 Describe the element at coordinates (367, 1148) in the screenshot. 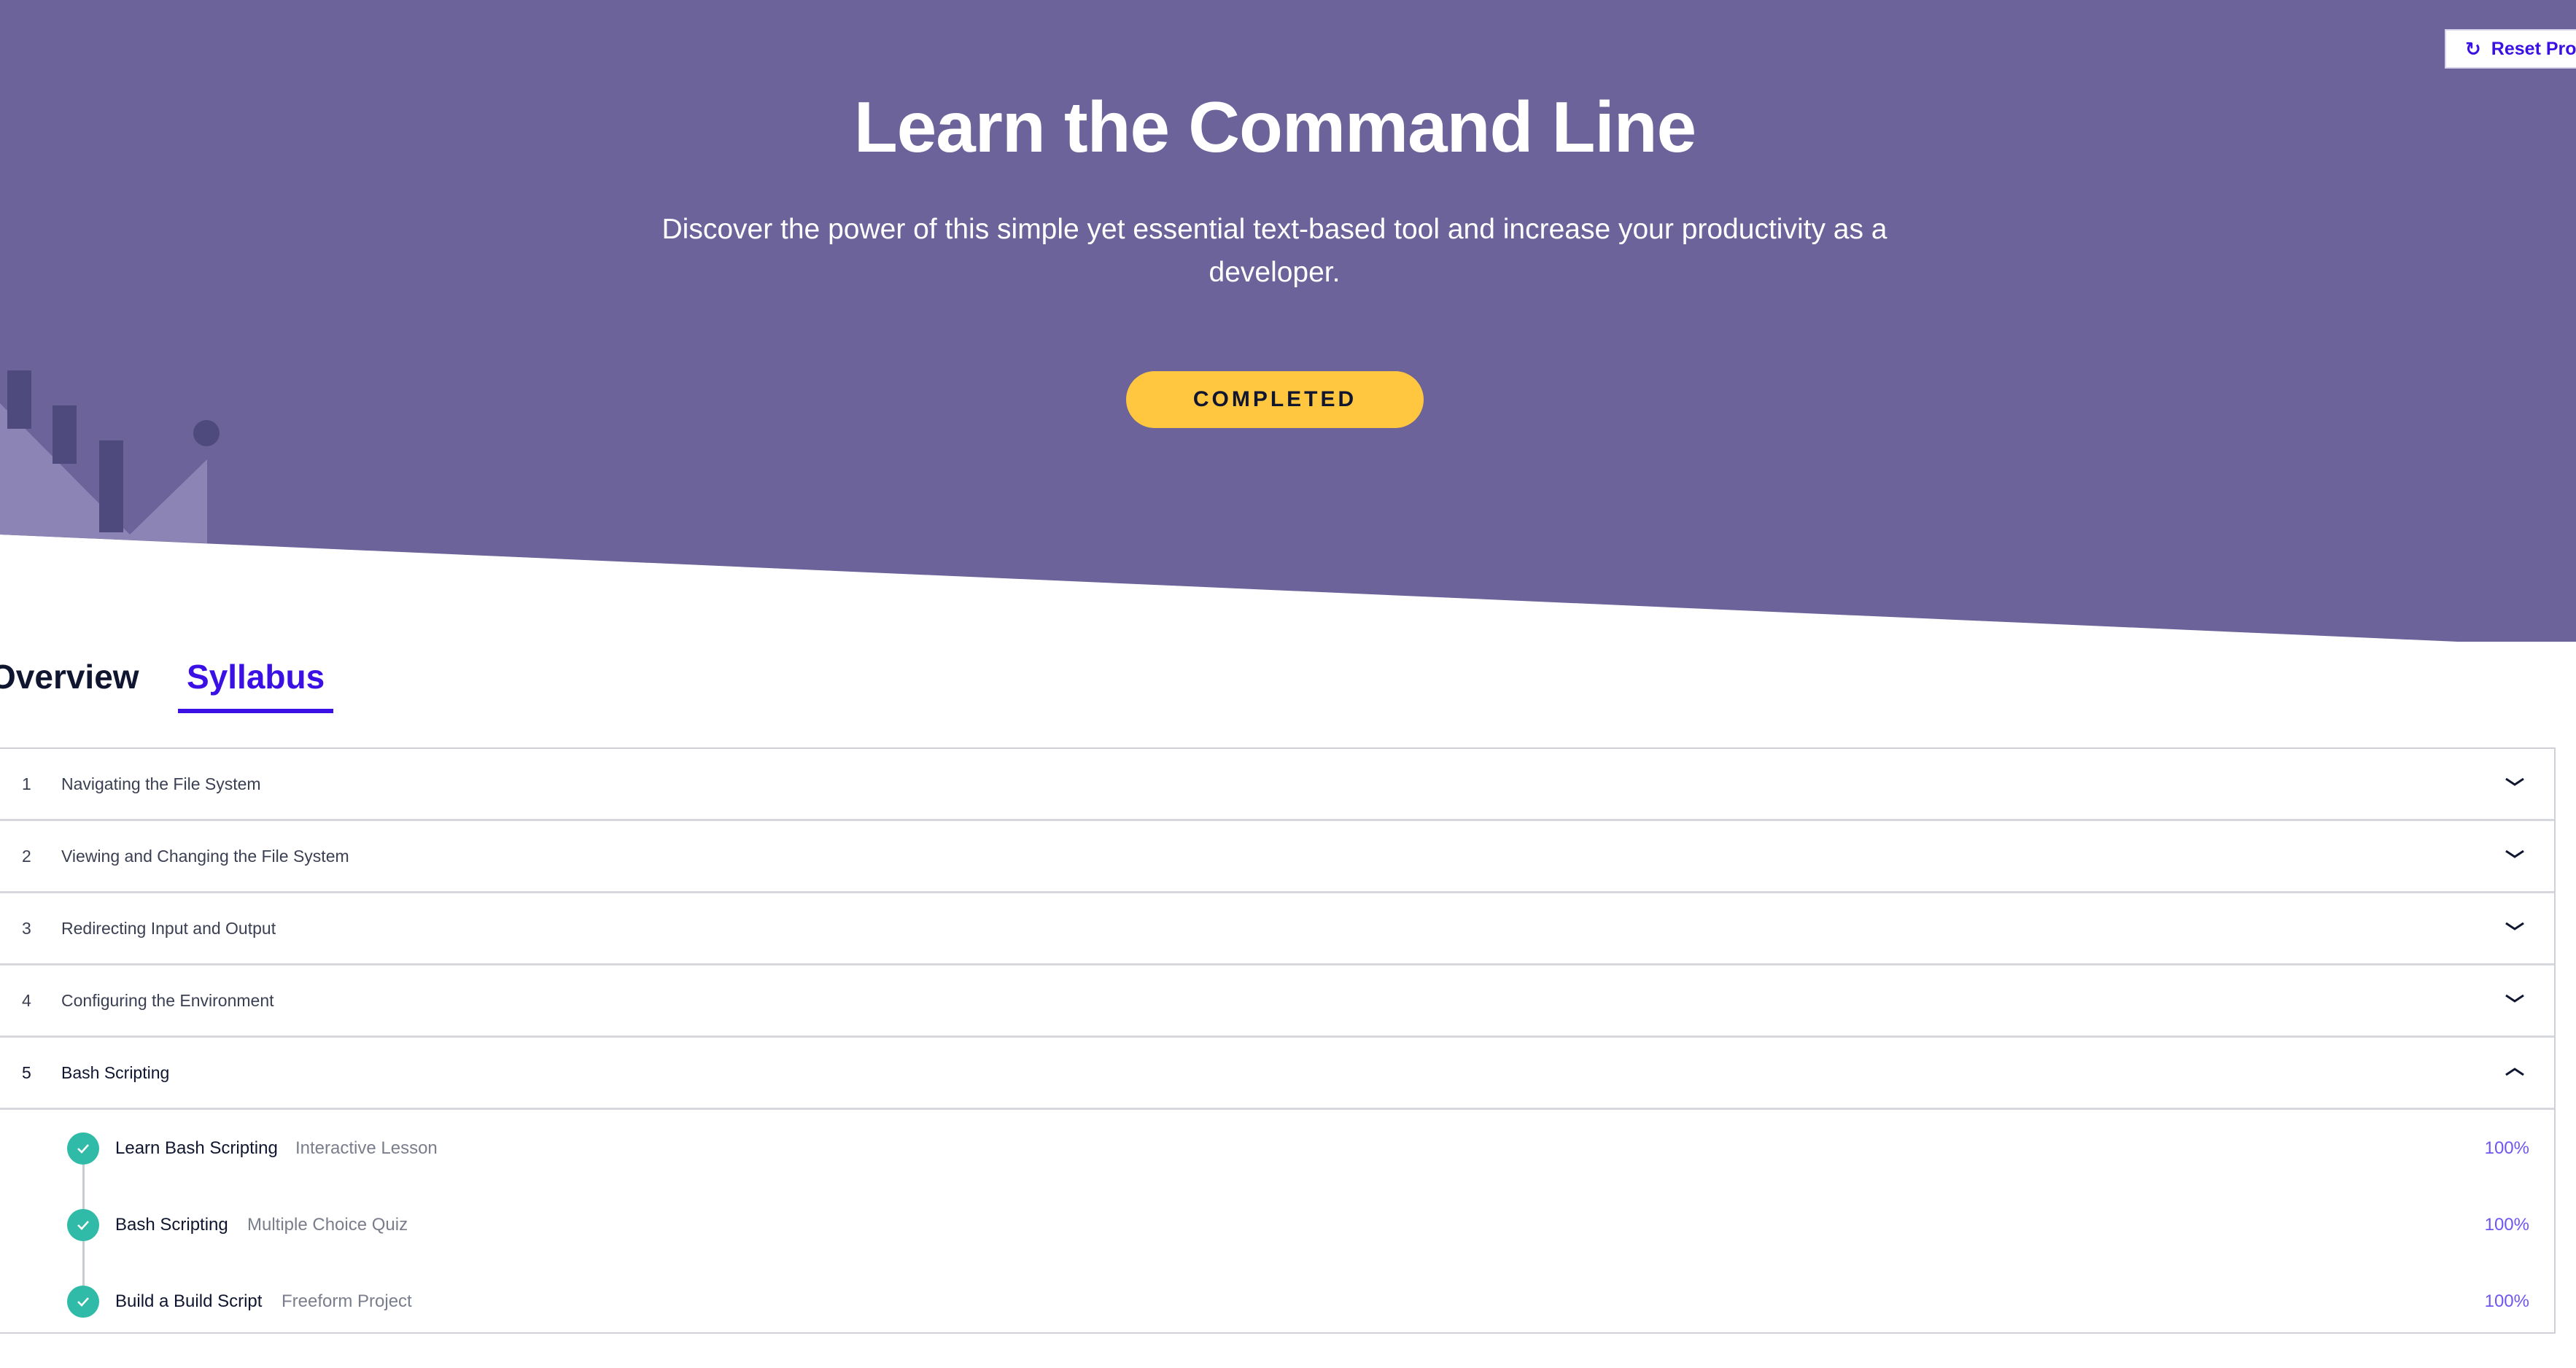

I see `lesson-type: Interactive Lesson` at that location.